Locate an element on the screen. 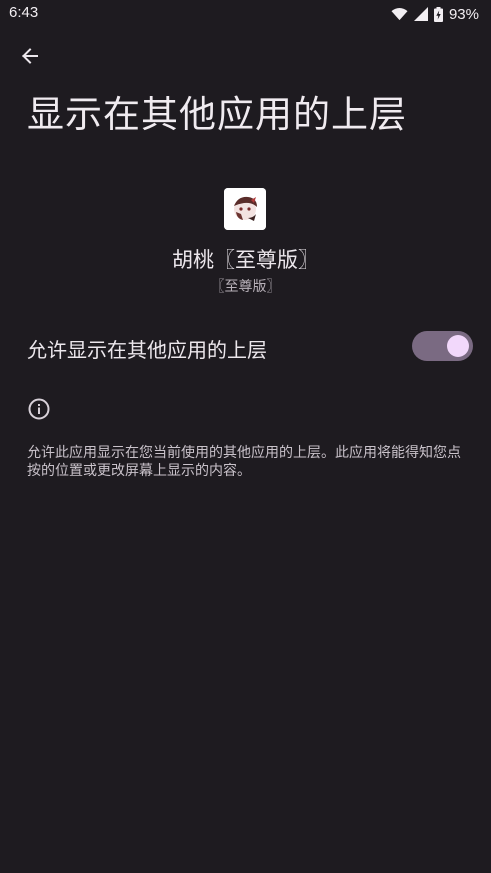  app-subname: 〖至尊版〗 is located at coordinates (245, 287).